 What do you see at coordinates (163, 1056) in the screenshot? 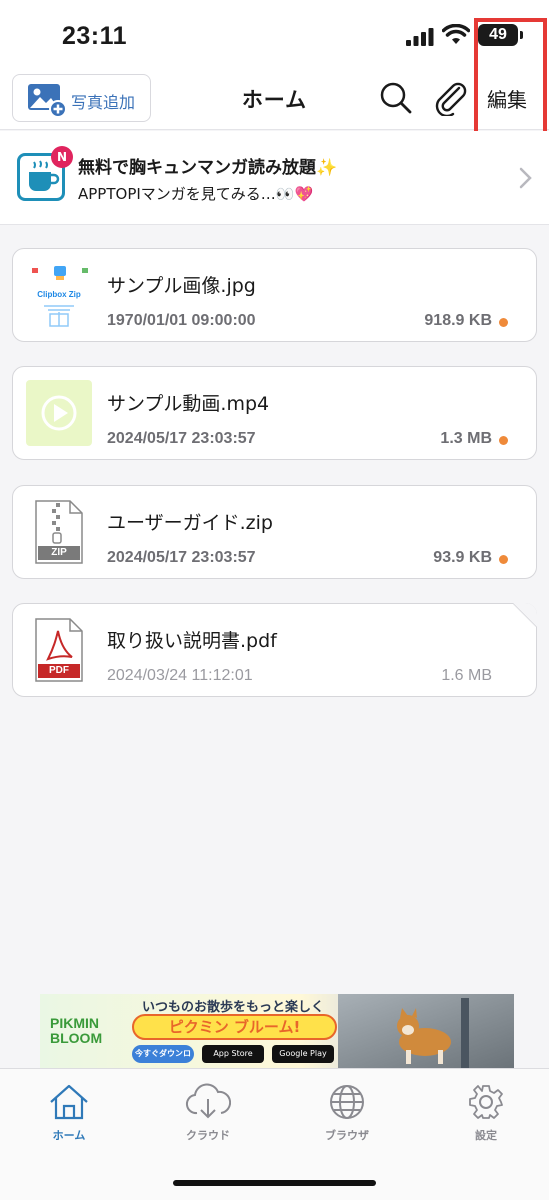
I see `ad-cta-button: 今すぐダウンロード!` at bounding box center [163, 1056].